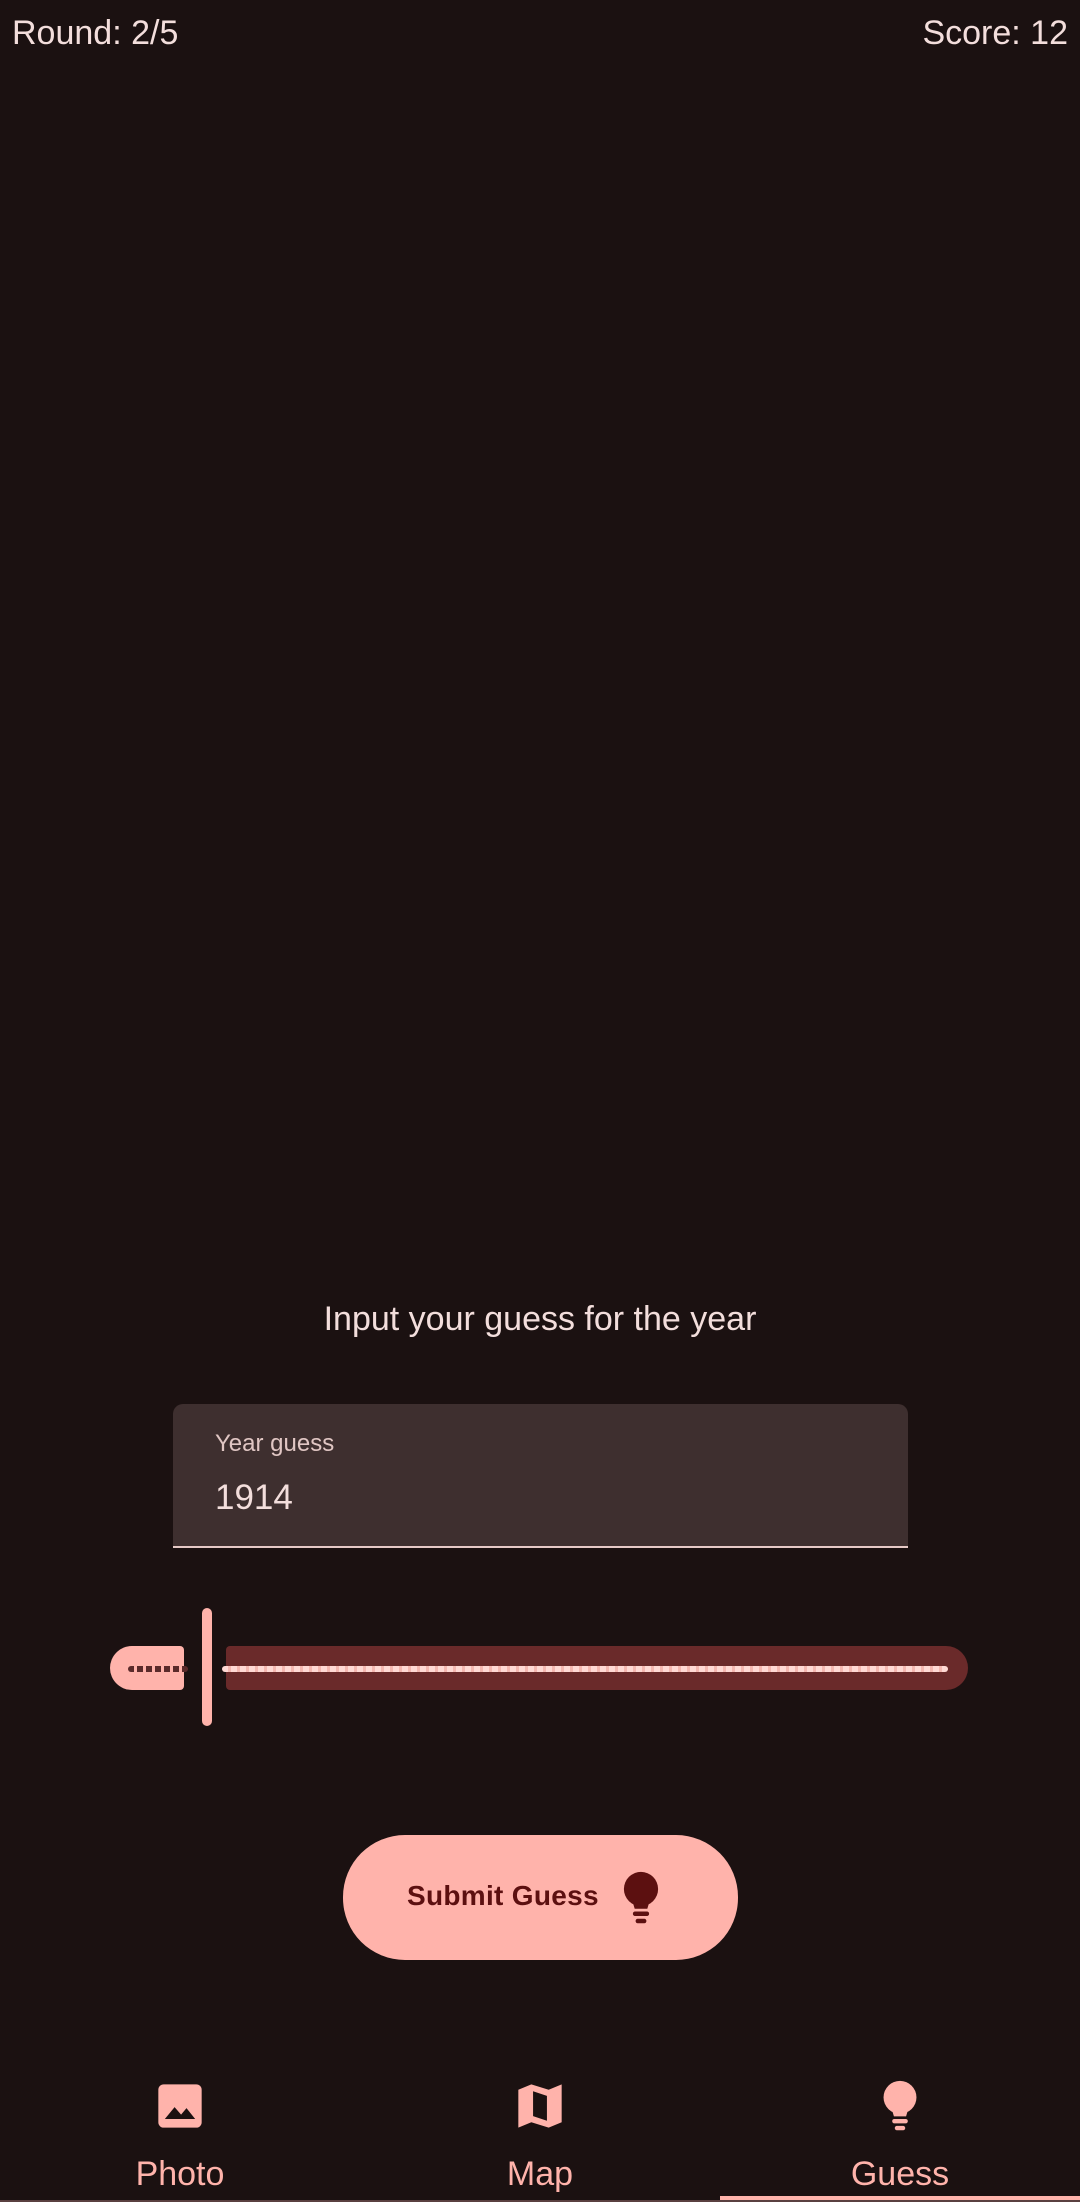  I want to click on slider-thumb, so click(207, 1667).